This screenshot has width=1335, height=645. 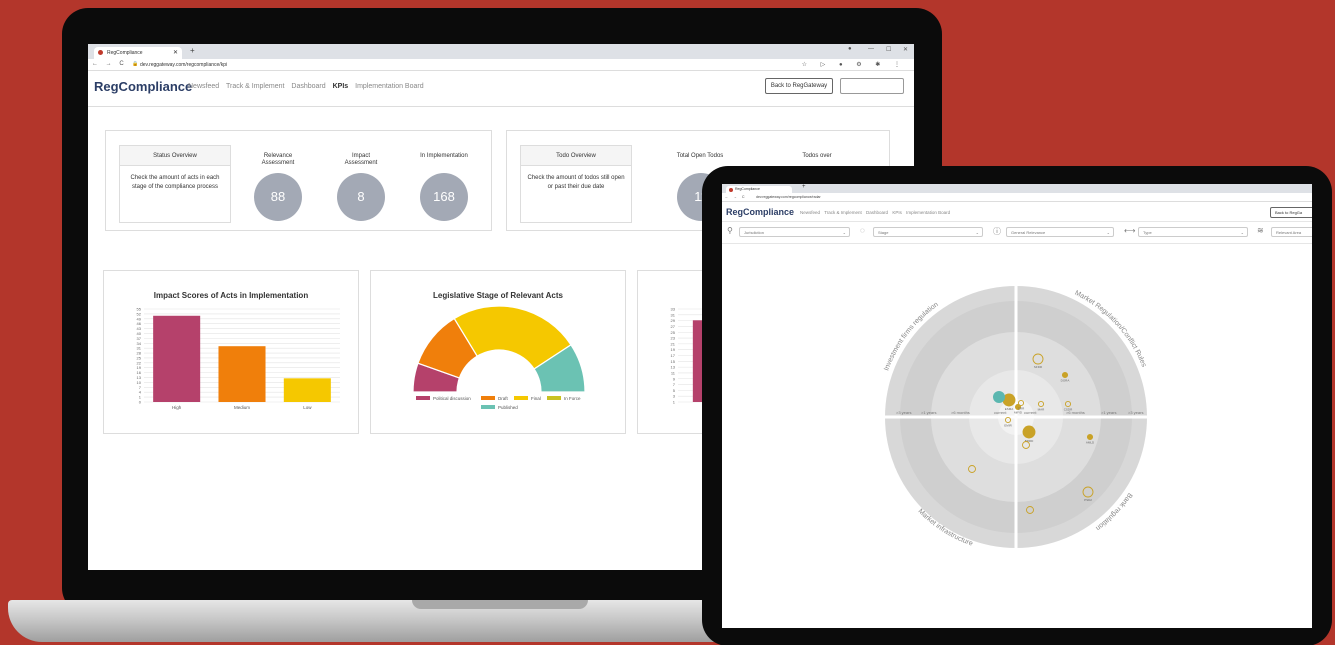 I want to click on bar-medium, so click(x=242, y=374).